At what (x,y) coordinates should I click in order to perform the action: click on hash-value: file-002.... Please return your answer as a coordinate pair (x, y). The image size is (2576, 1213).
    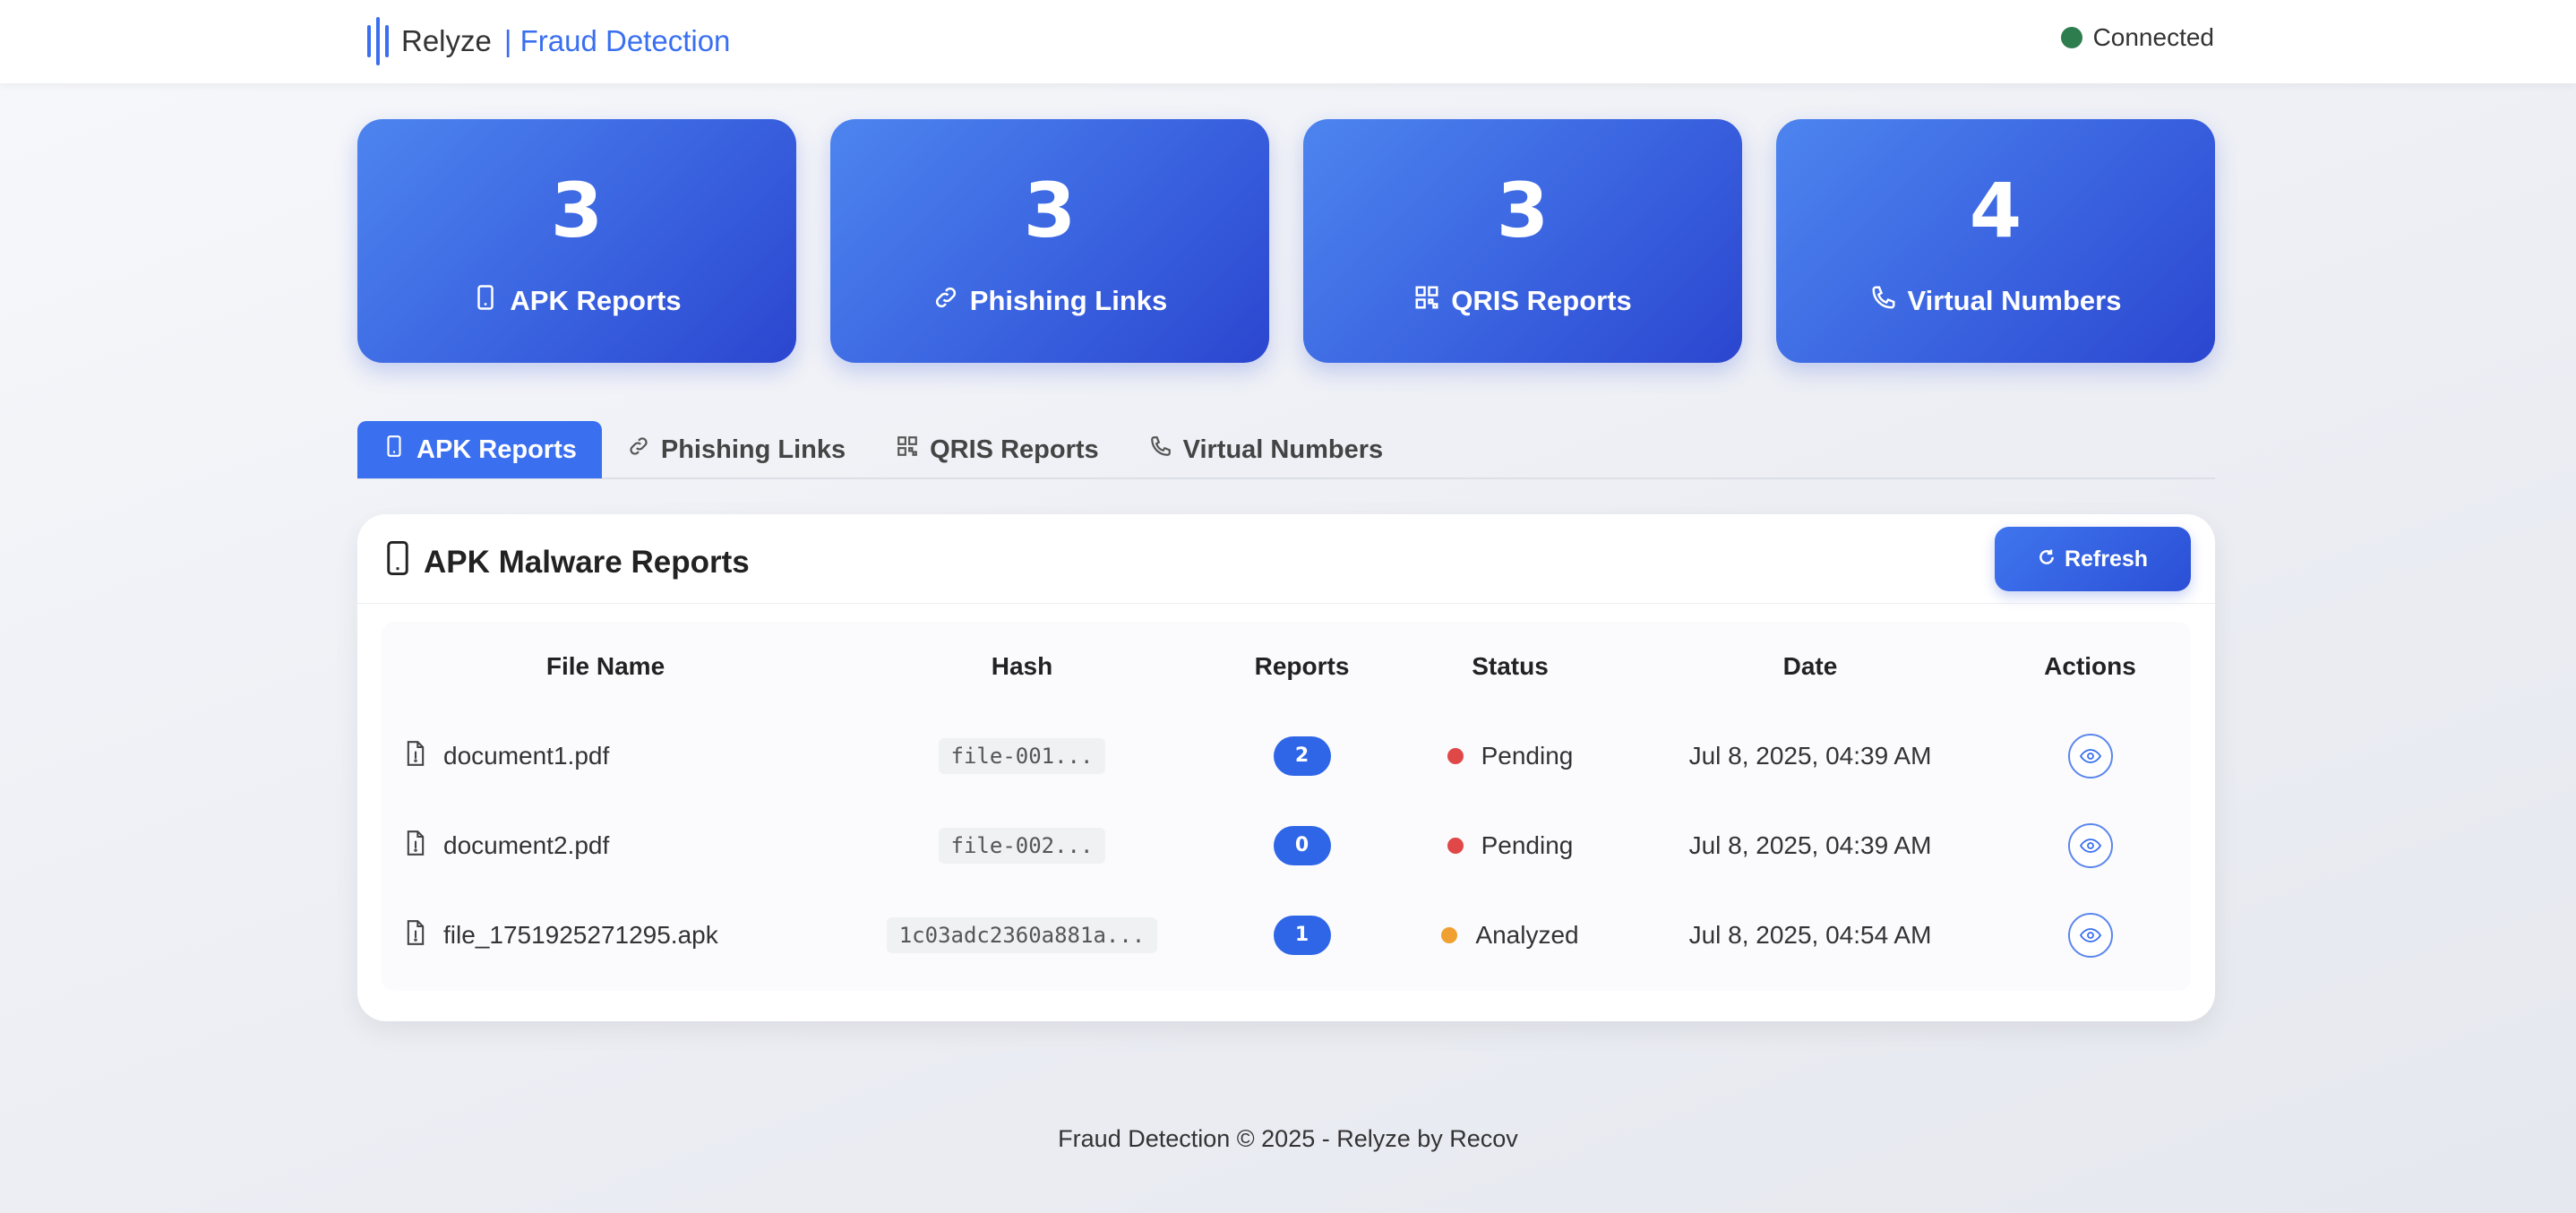
    Looking at the image, I should click on (1022, 846).